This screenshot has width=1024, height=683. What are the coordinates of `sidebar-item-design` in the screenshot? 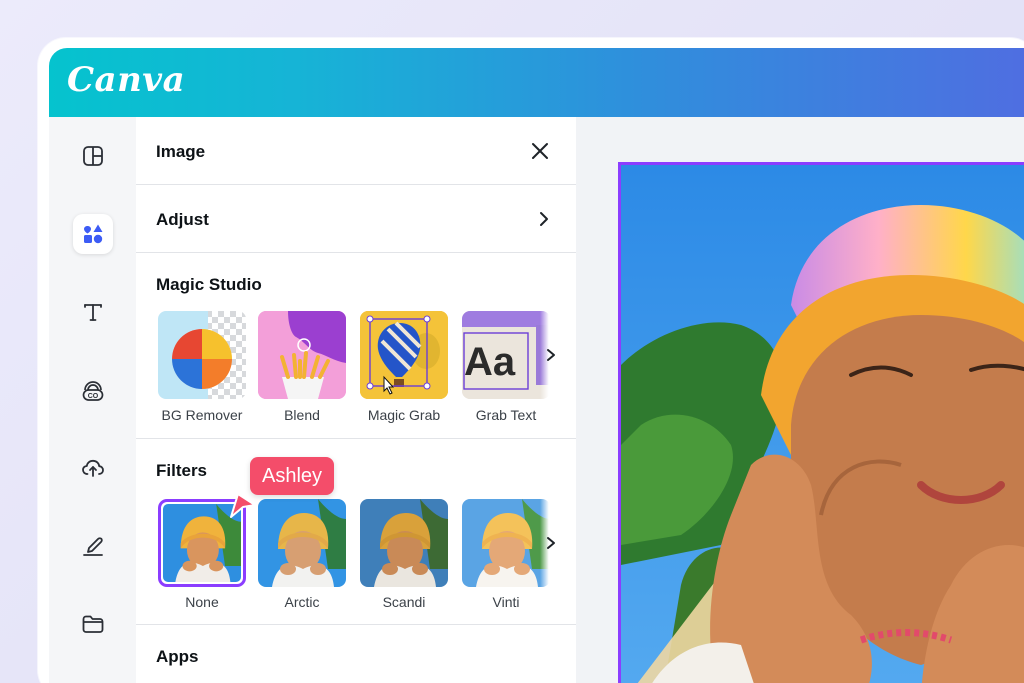 It's located at (93, 156).